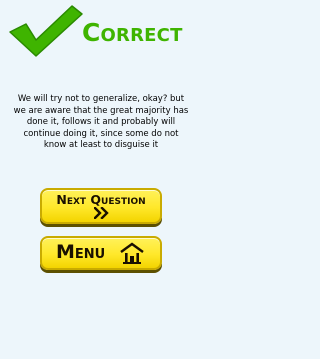  Describe the element at coordinates (132, 32) in the screenshot. I see `result-title: Correct` at that location.